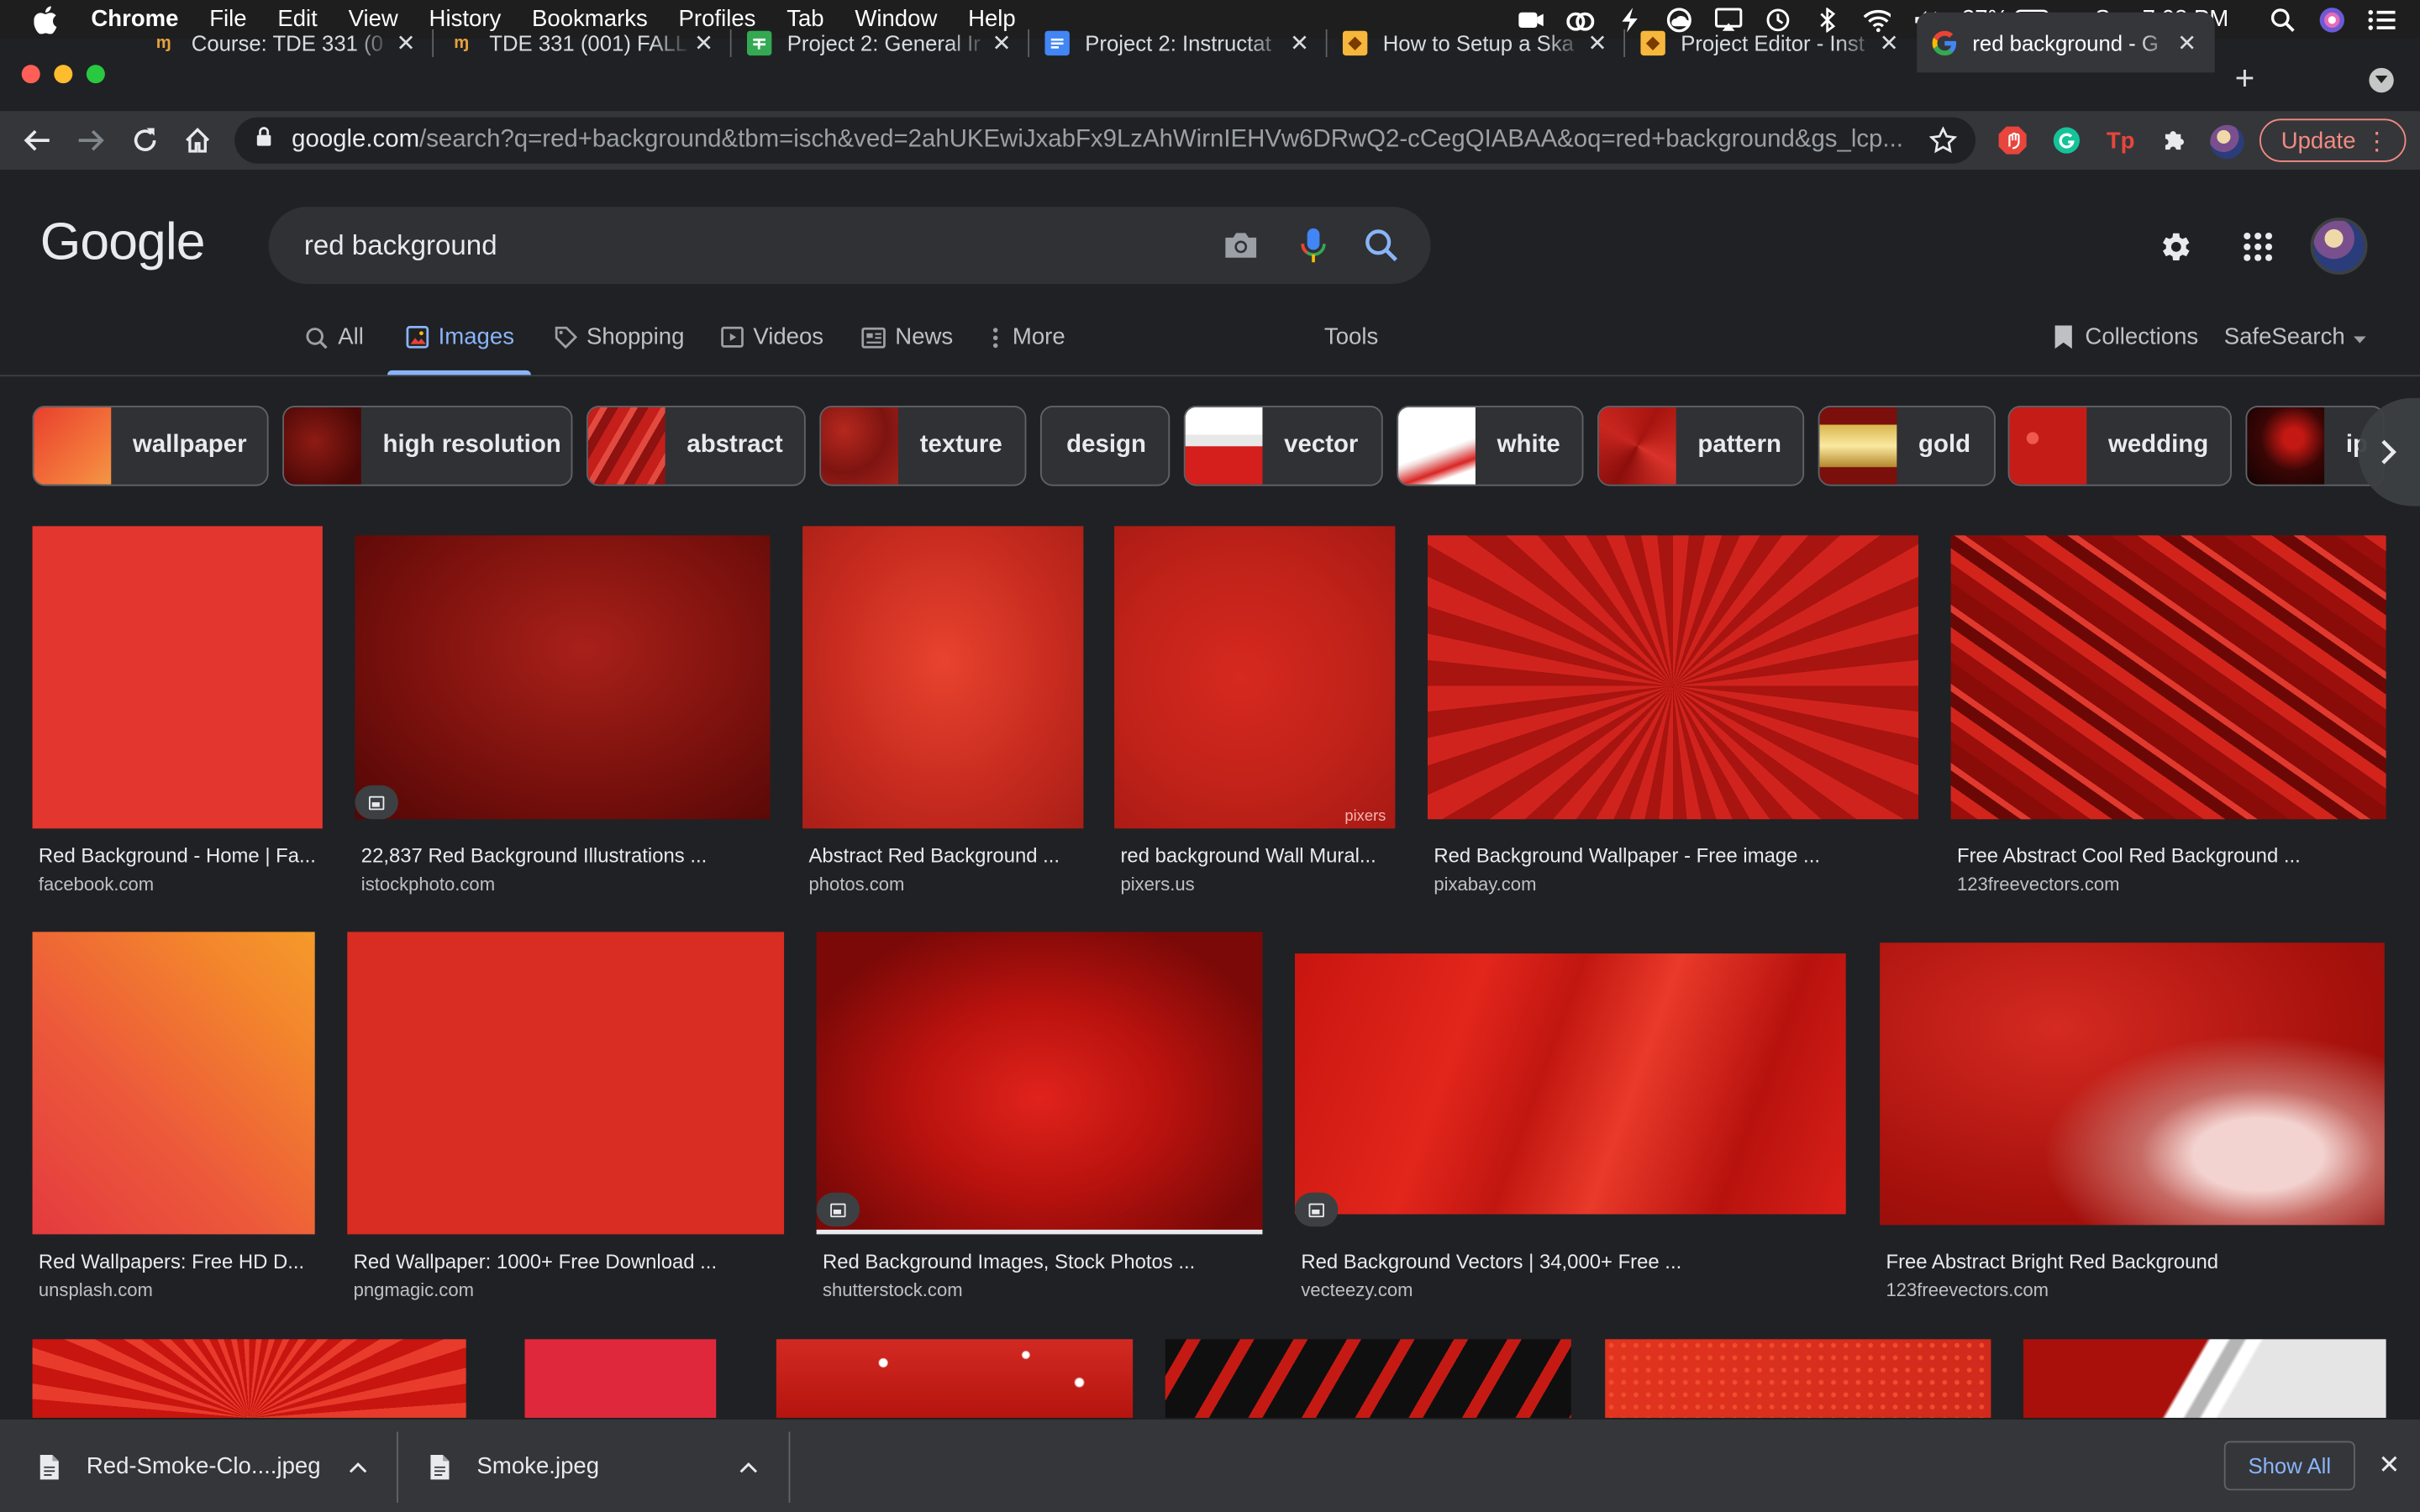 The image size is (2420, 1512). I want to click on nav-tab-news: News, so click(907, 337).